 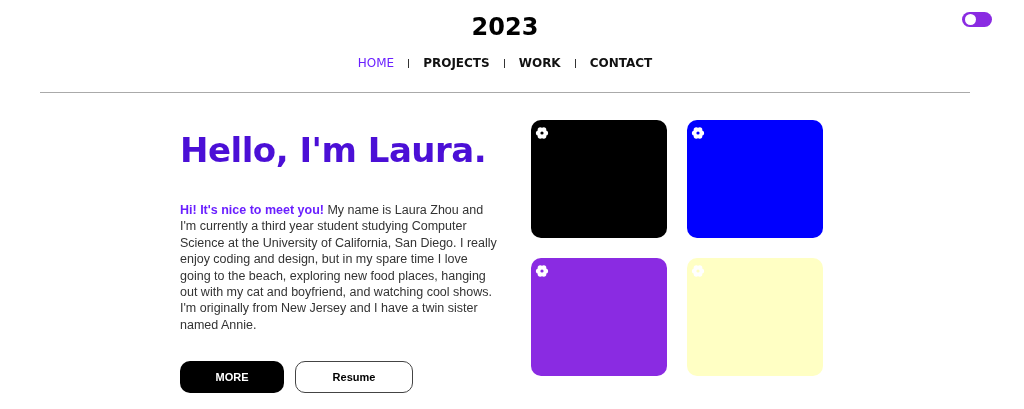 What do you see at coordinates (621, 63) in the screenshot?
I see `nav-link: CONTACT` at bounding box center [621, 63].